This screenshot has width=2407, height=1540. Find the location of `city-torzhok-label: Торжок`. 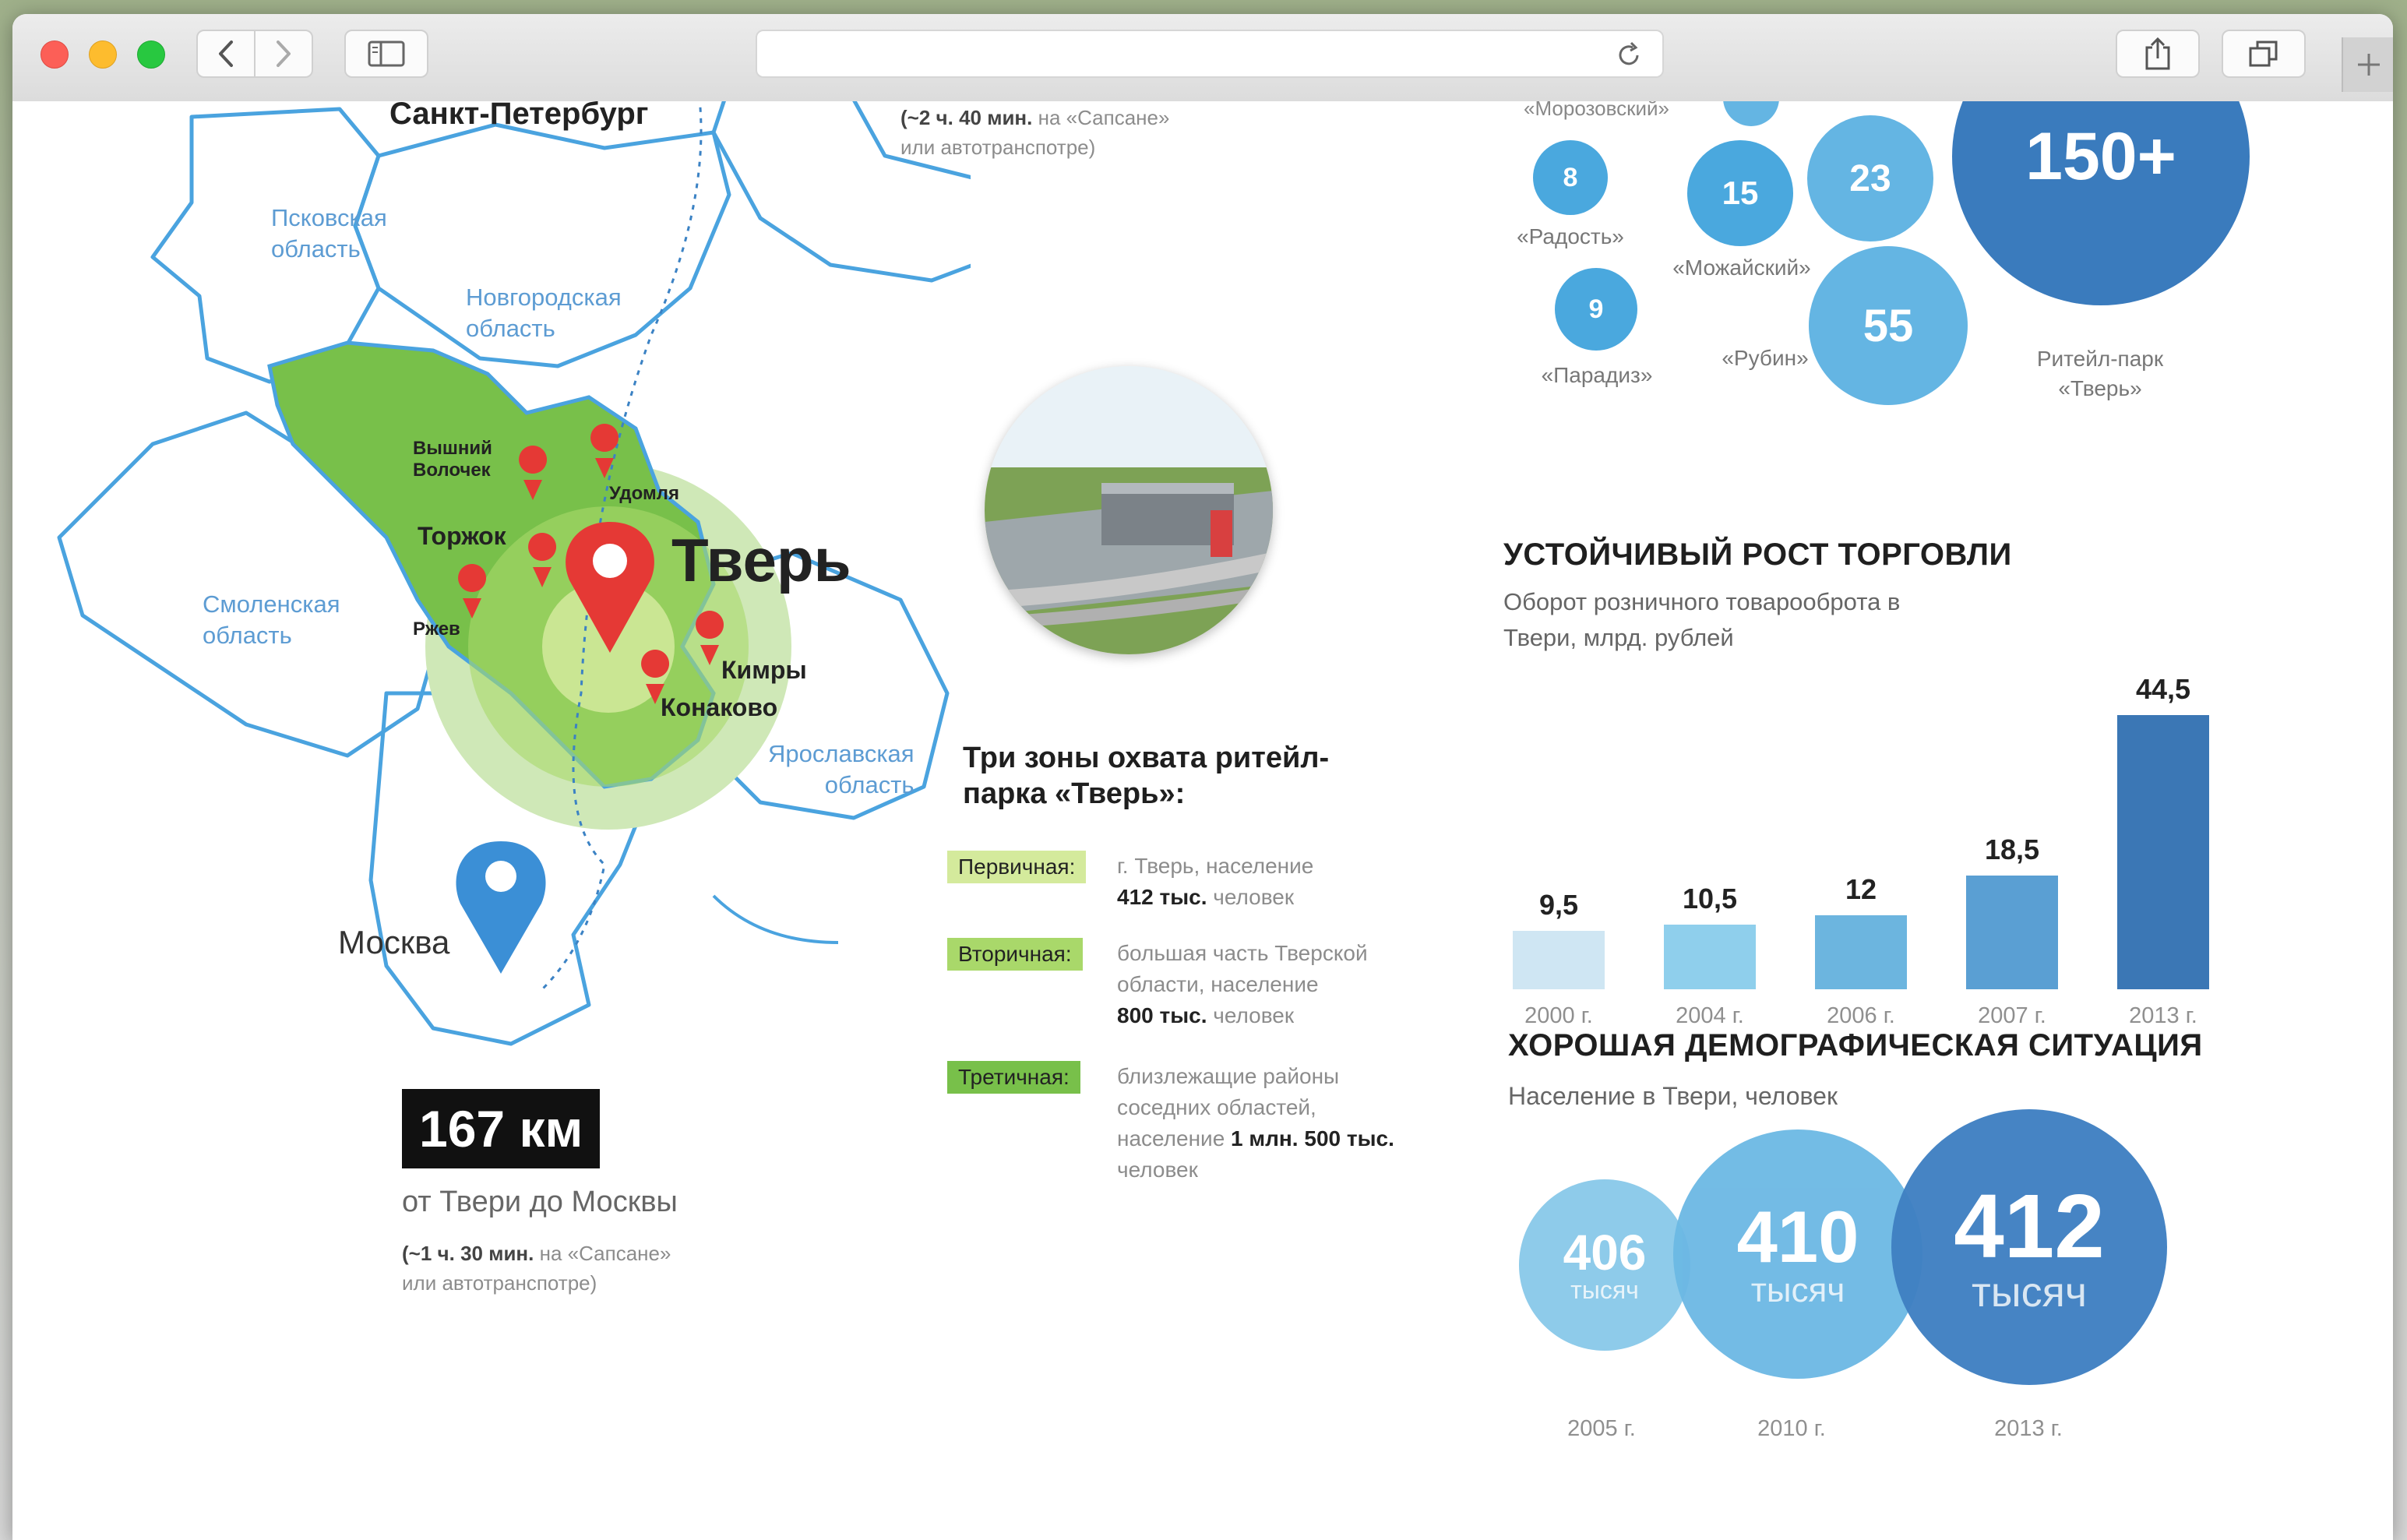

city-torzhok-label: Торжок is located at coordinates (462, 536).